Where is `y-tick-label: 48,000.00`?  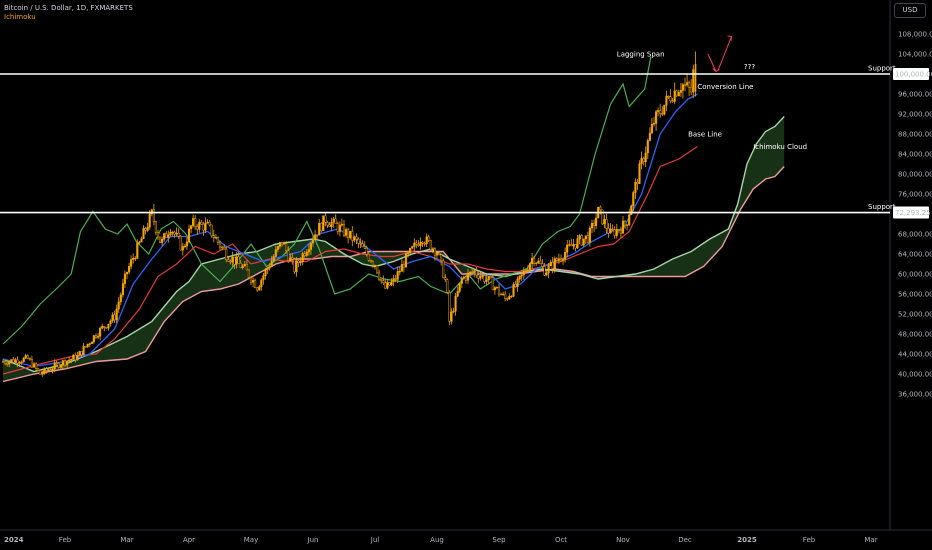 y-tick-label: 48,000.00 is located at coordinates (915, 335).